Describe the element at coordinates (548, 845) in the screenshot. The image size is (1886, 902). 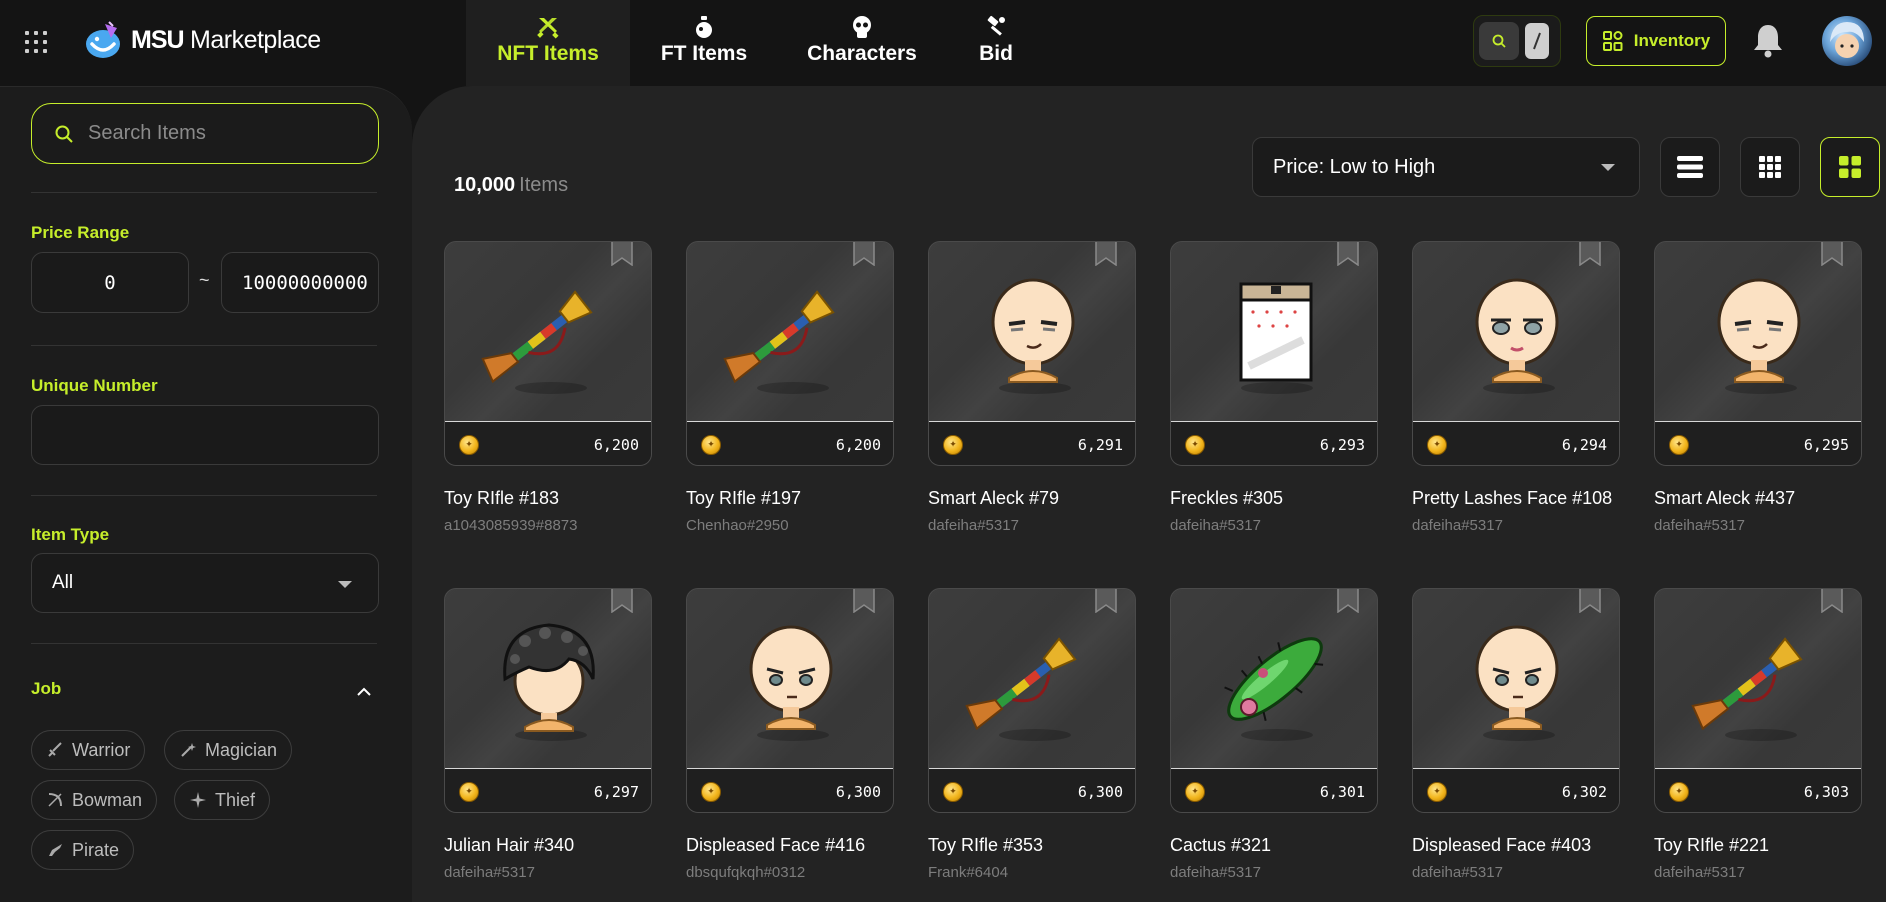
I see `item-name: Julian Hair #340` at that location.